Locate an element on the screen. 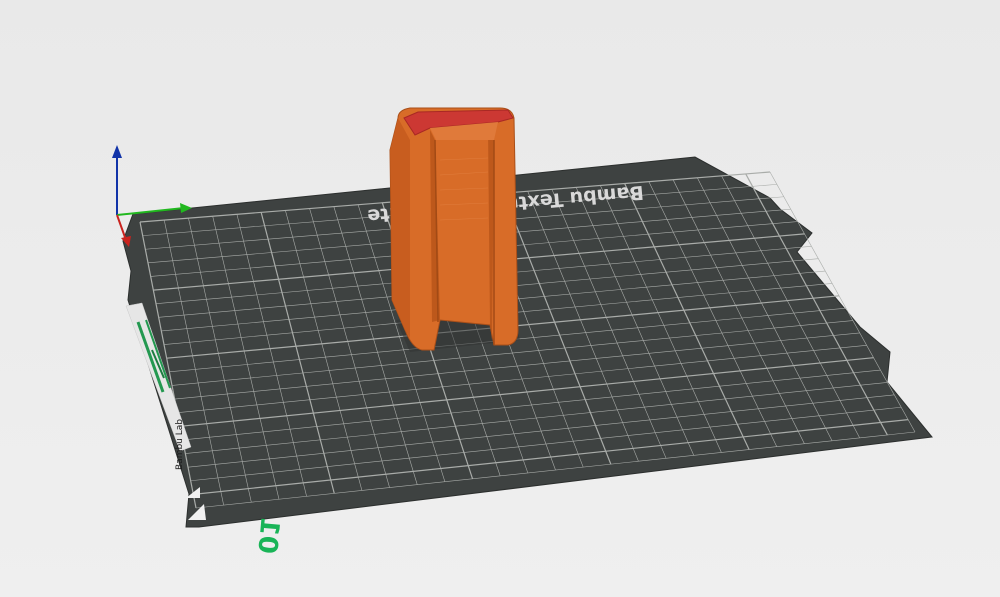 This screenshot has height=597, width=1000. plate-number: 01 is located at coordinates (267, 535).